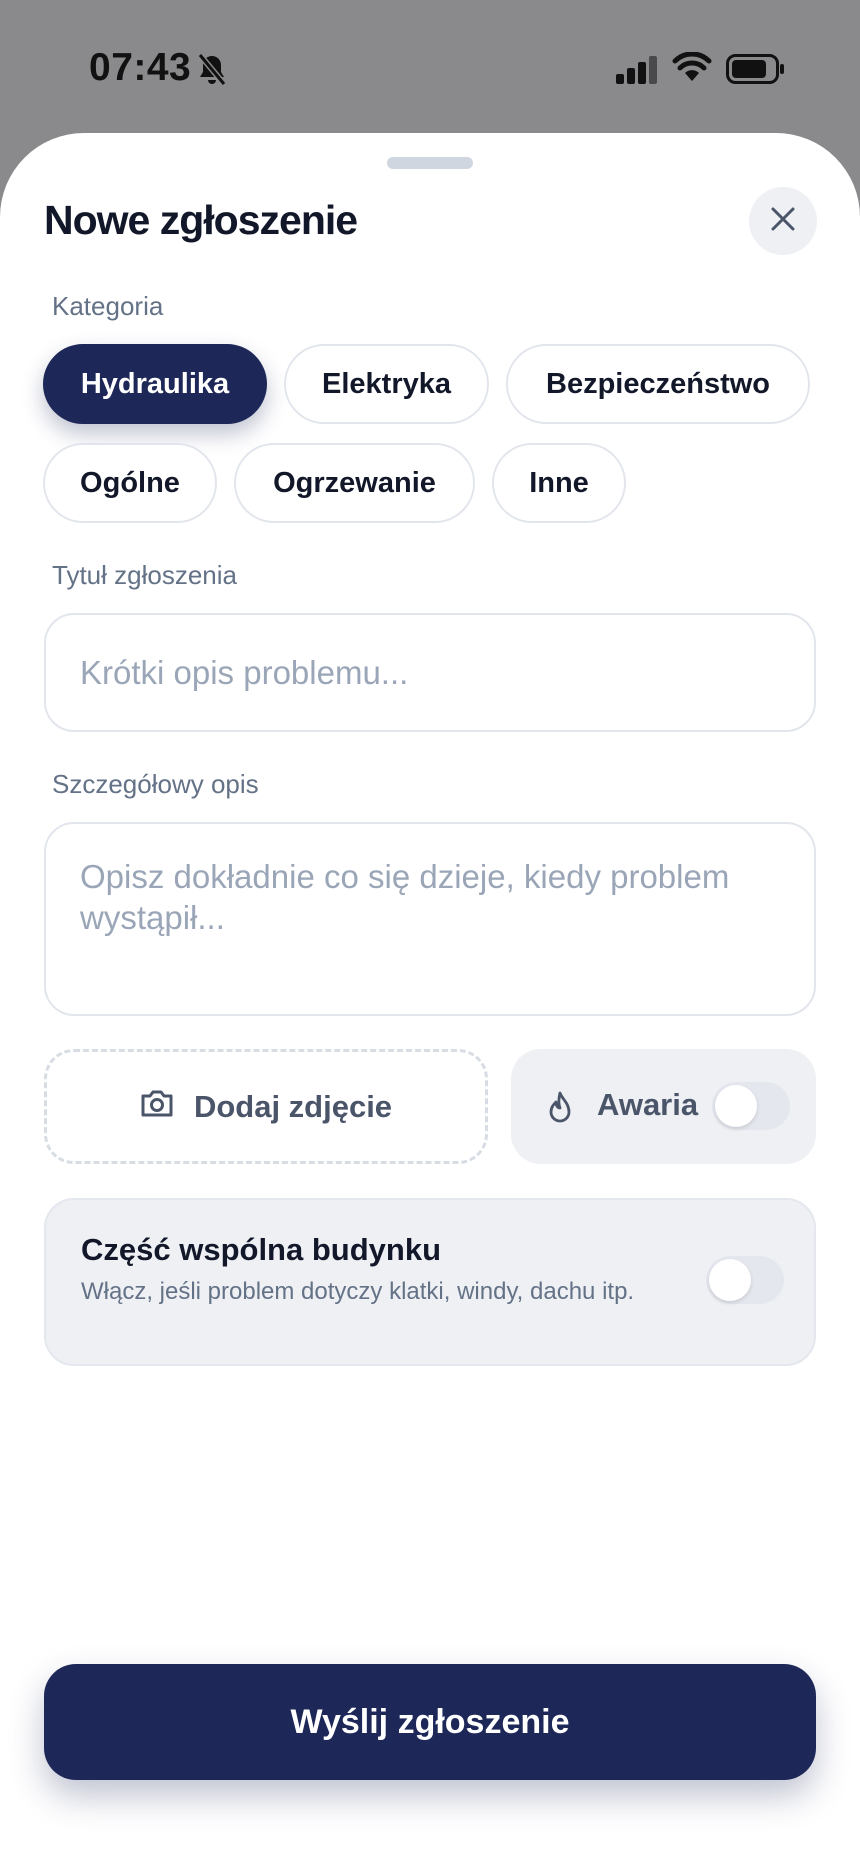  I want to click on category-chip-hydraulika: Hydraulika, so click(155, 384).